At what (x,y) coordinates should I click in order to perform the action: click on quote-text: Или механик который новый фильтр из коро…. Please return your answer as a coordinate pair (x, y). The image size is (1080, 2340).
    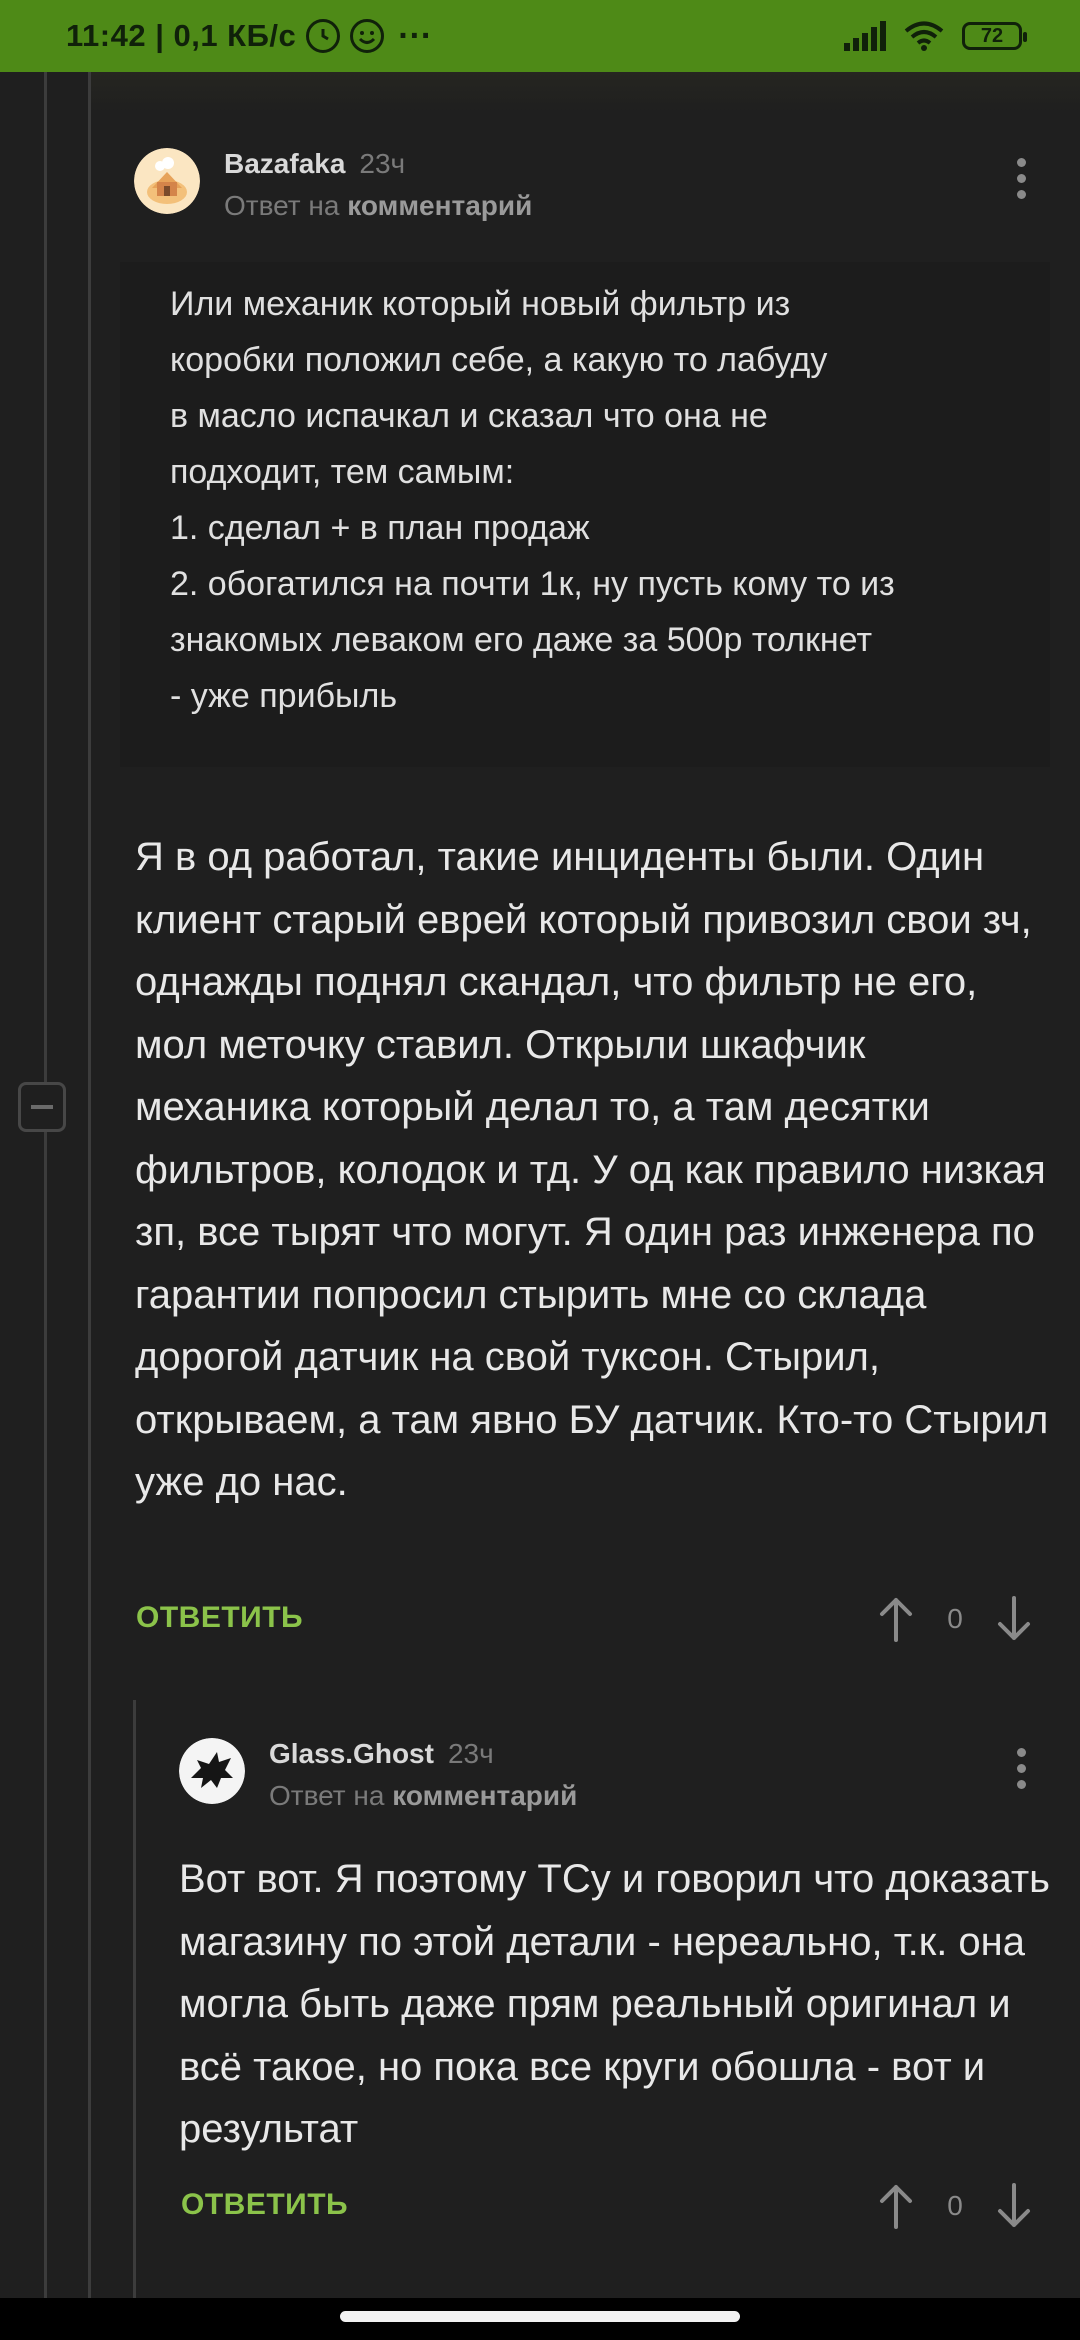
    Looking at the image, I should click on (532, 500).